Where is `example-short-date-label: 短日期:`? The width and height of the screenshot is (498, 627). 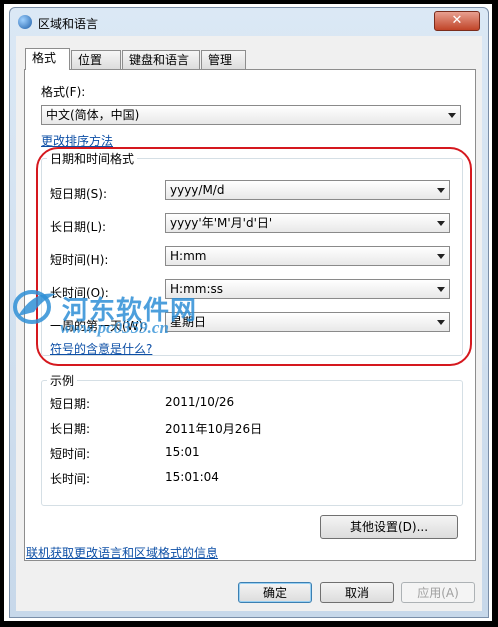 example-short-date-label: 短日期: is located at coordinates (70, 404).